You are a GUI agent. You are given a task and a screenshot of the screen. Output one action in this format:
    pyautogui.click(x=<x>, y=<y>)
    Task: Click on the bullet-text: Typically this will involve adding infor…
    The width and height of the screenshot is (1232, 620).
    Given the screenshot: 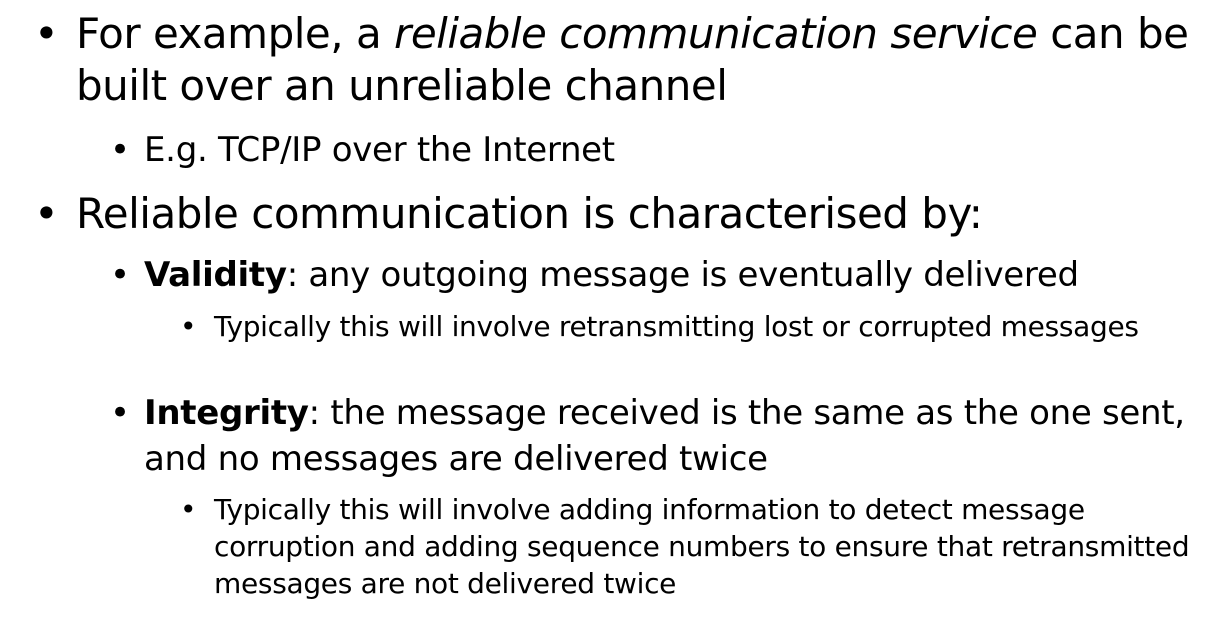 What is the action you would take?
    pyautogui.click(x=702, y=546)
    